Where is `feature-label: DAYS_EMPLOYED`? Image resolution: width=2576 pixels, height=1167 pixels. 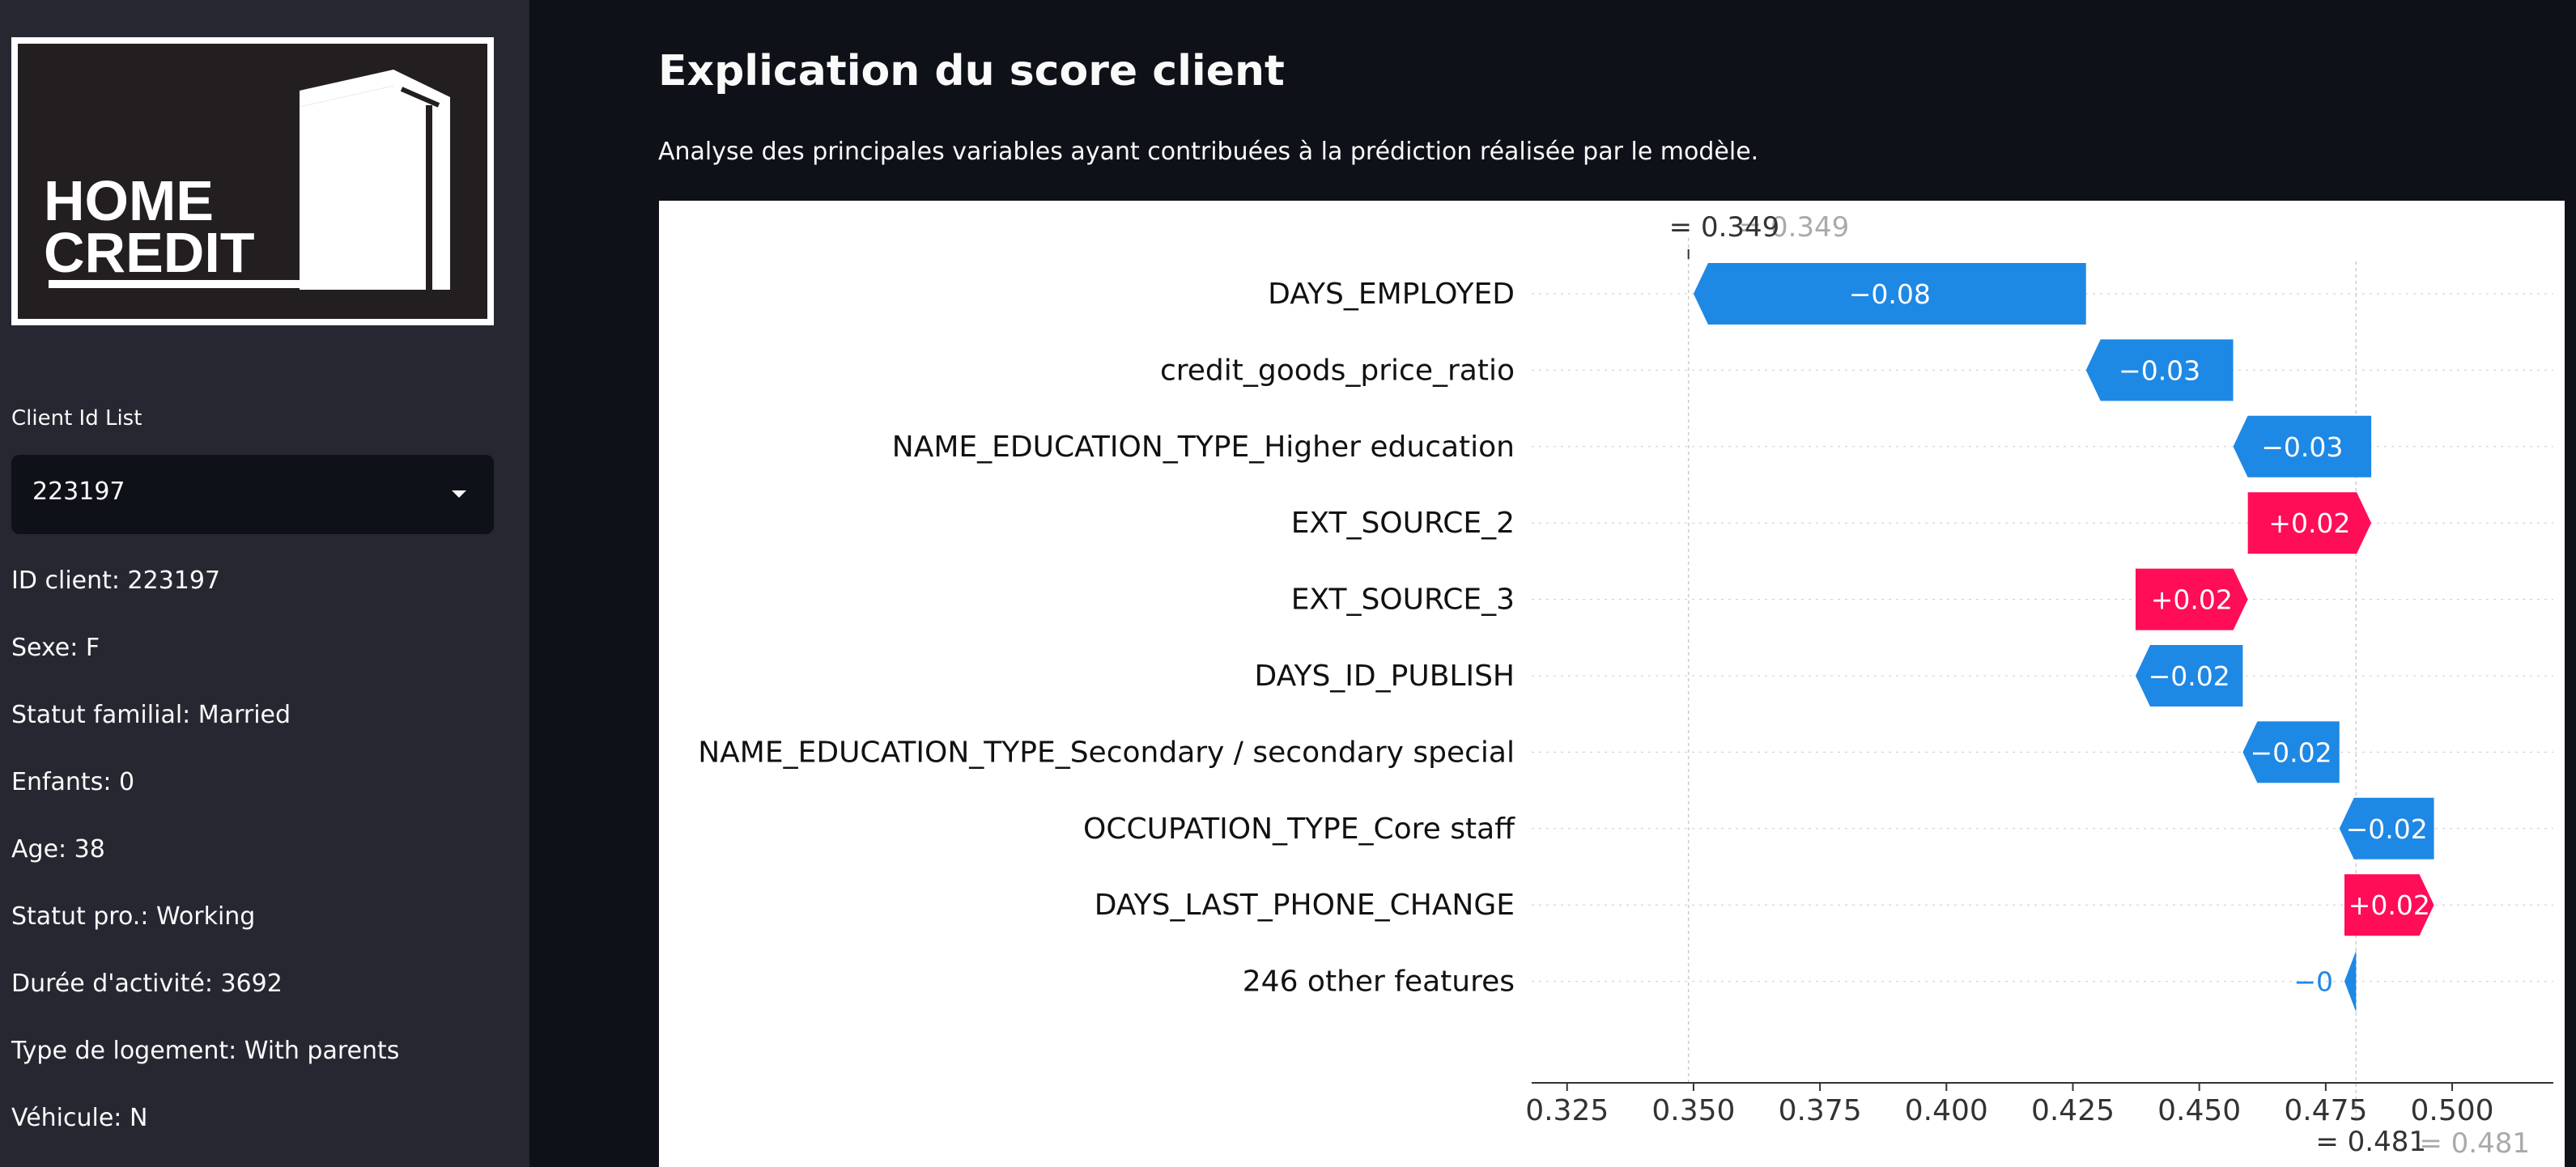
feature-label: DAYS_EMPLOYED is located at coordinates (1391, 294).